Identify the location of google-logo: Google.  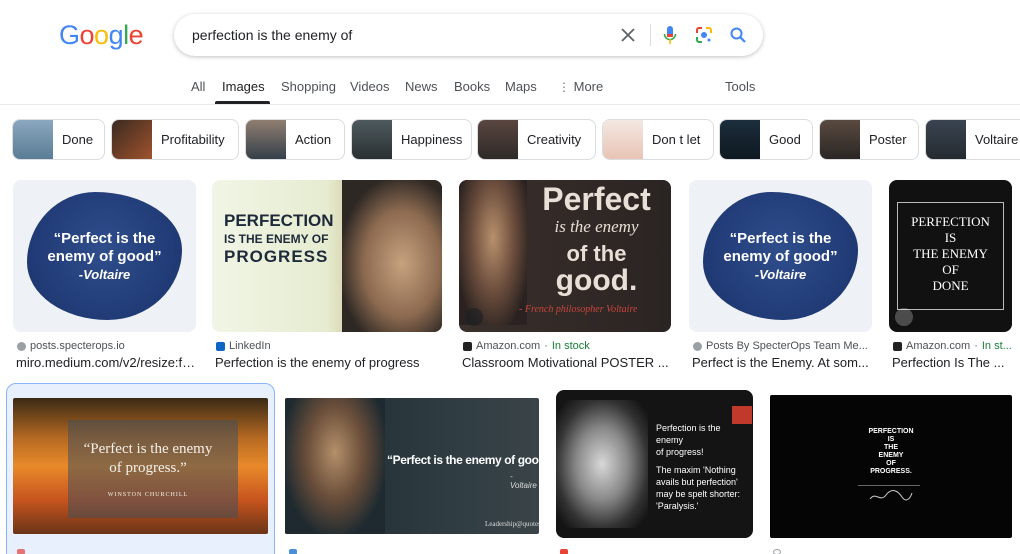
(101, 35).